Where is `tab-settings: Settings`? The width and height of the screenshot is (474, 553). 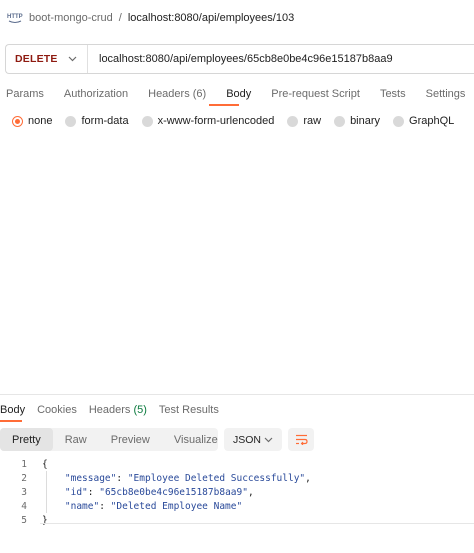
tab-settings: Settings is located at coordinates (446, 94).